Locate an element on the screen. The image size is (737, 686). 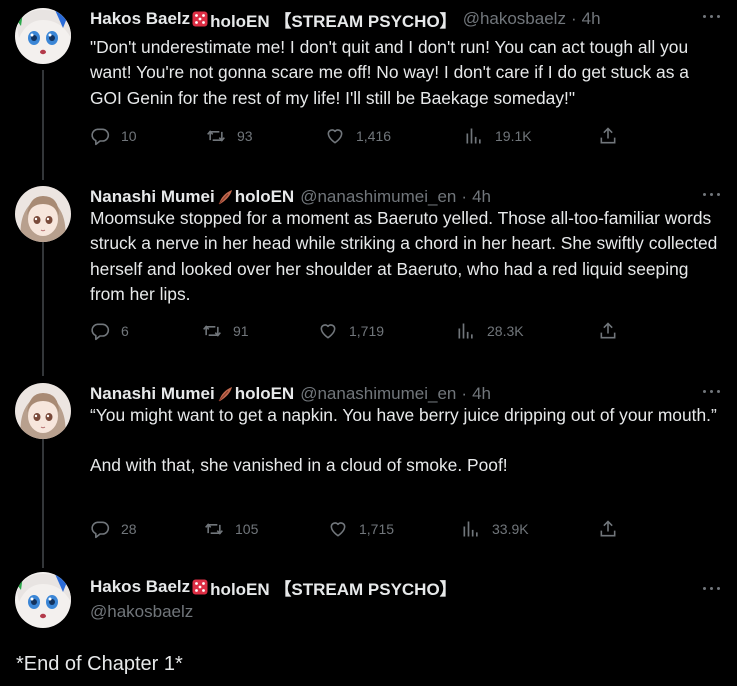
reply-button: 6 is located at coordinates (109, 331).